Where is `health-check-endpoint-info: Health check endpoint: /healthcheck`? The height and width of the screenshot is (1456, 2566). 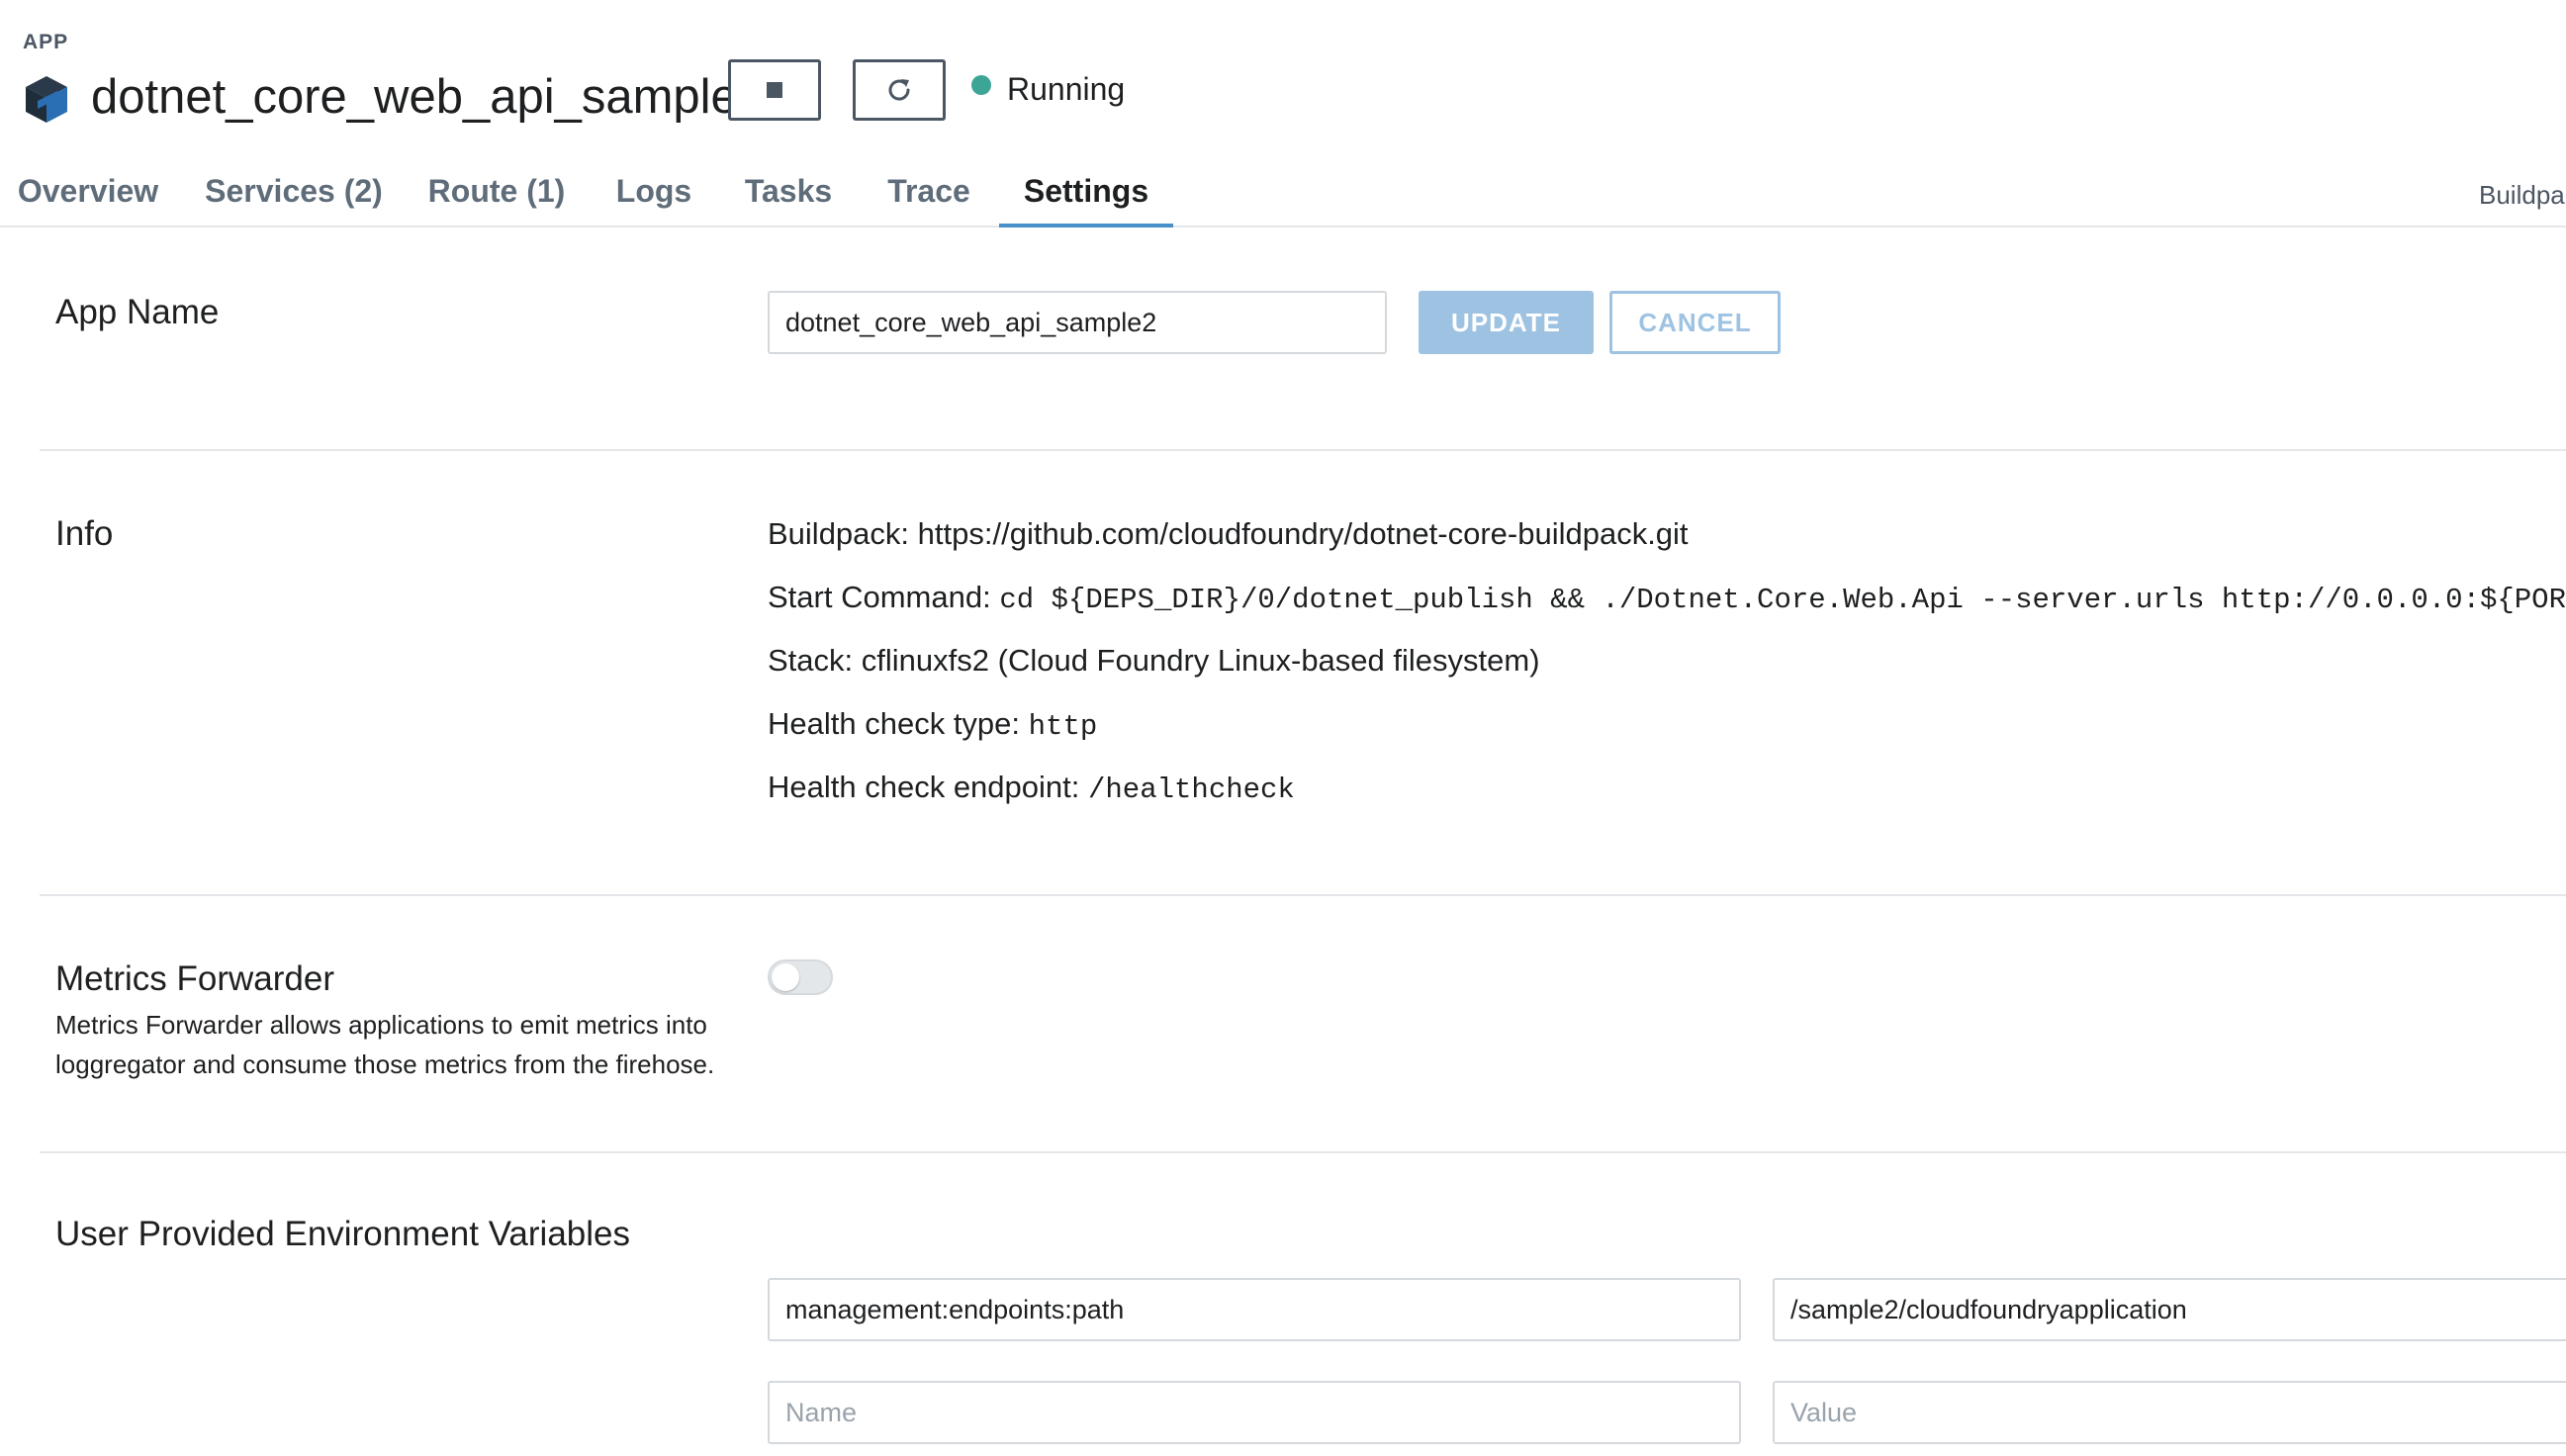 health-check-endpoint-info: Health check endpoint: /healthcheck is located at coordinates (1031, 788).